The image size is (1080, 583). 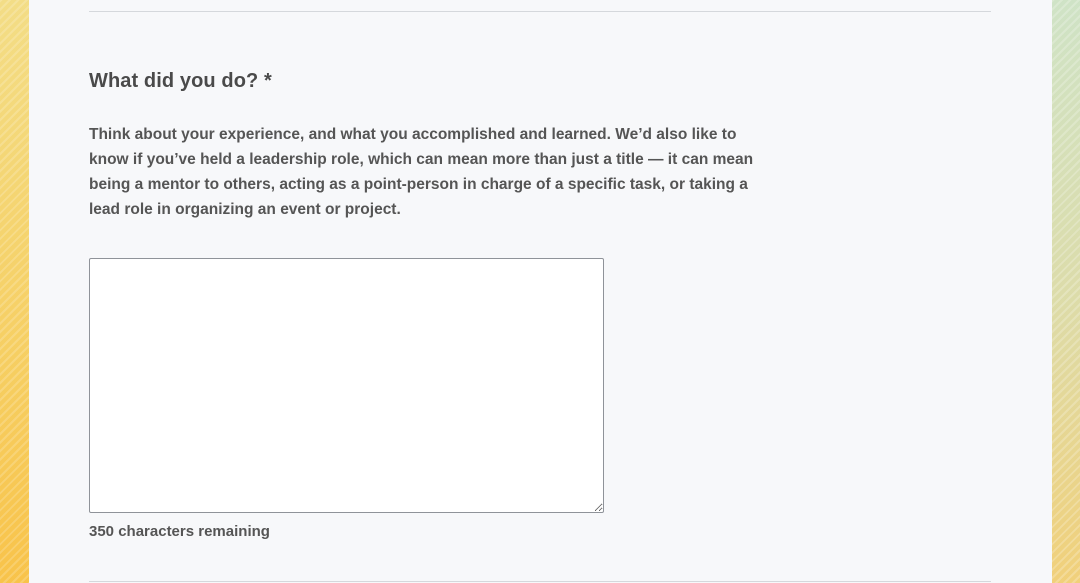 What do you see at coordinates (1066, 291) in the screenshot?
I see `background-pattern-right` at bounding box center [1066, 291].